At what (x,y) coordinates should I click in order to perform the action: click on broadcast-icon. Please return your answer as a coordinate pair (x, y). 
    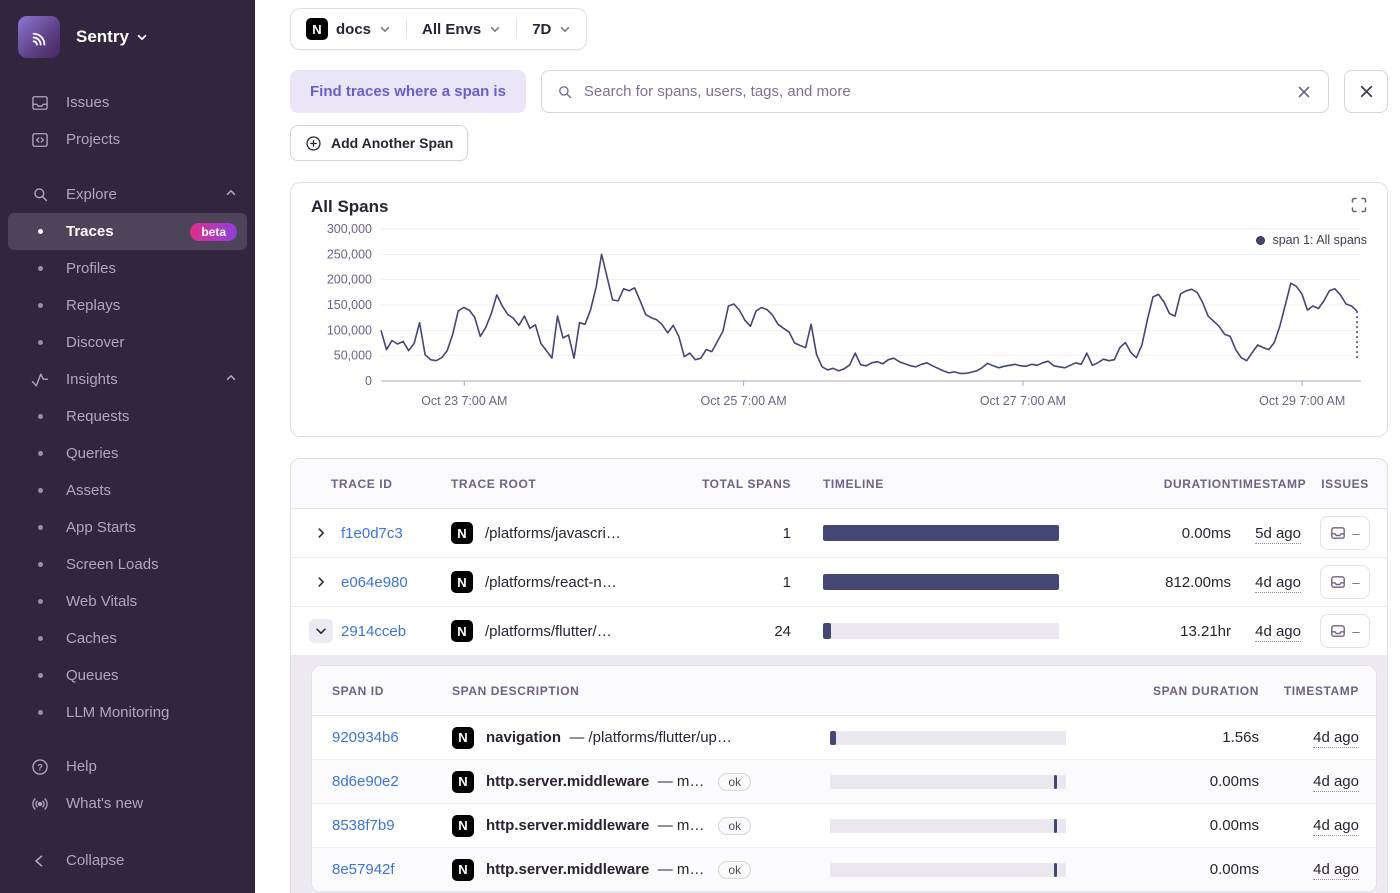
    Looking at the image, I should click on (40, 804).